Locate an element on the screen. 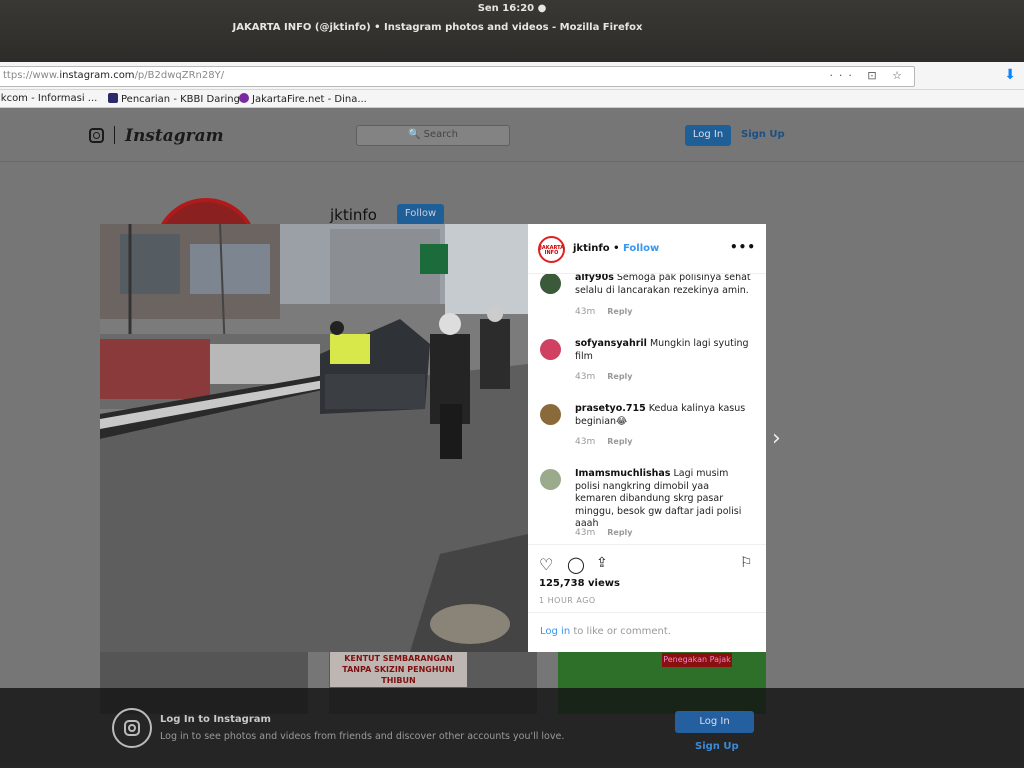 The image size is (1024, 768). banner-signup-link: Sign Up is located at coordinates (717, 746).